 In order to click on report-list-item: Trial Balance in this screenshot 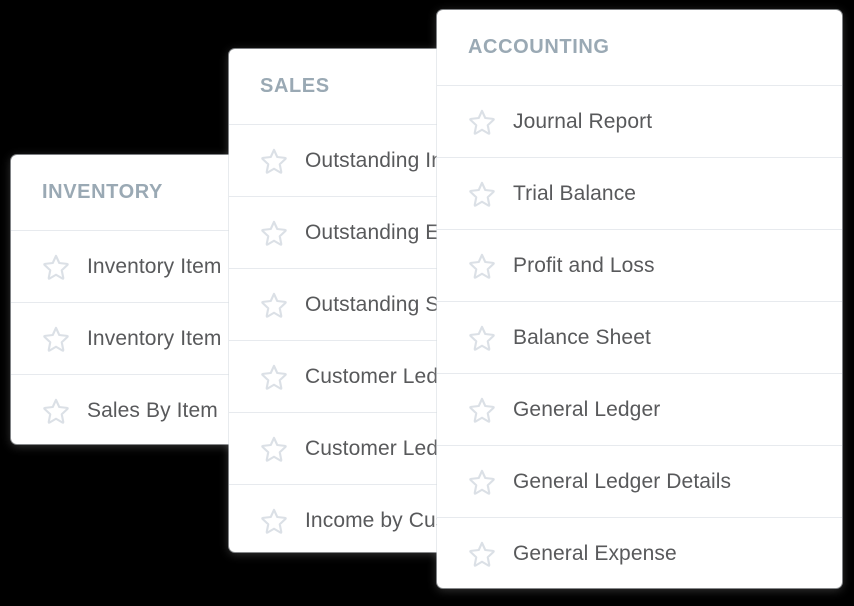, I will do `click(639, 194)`.